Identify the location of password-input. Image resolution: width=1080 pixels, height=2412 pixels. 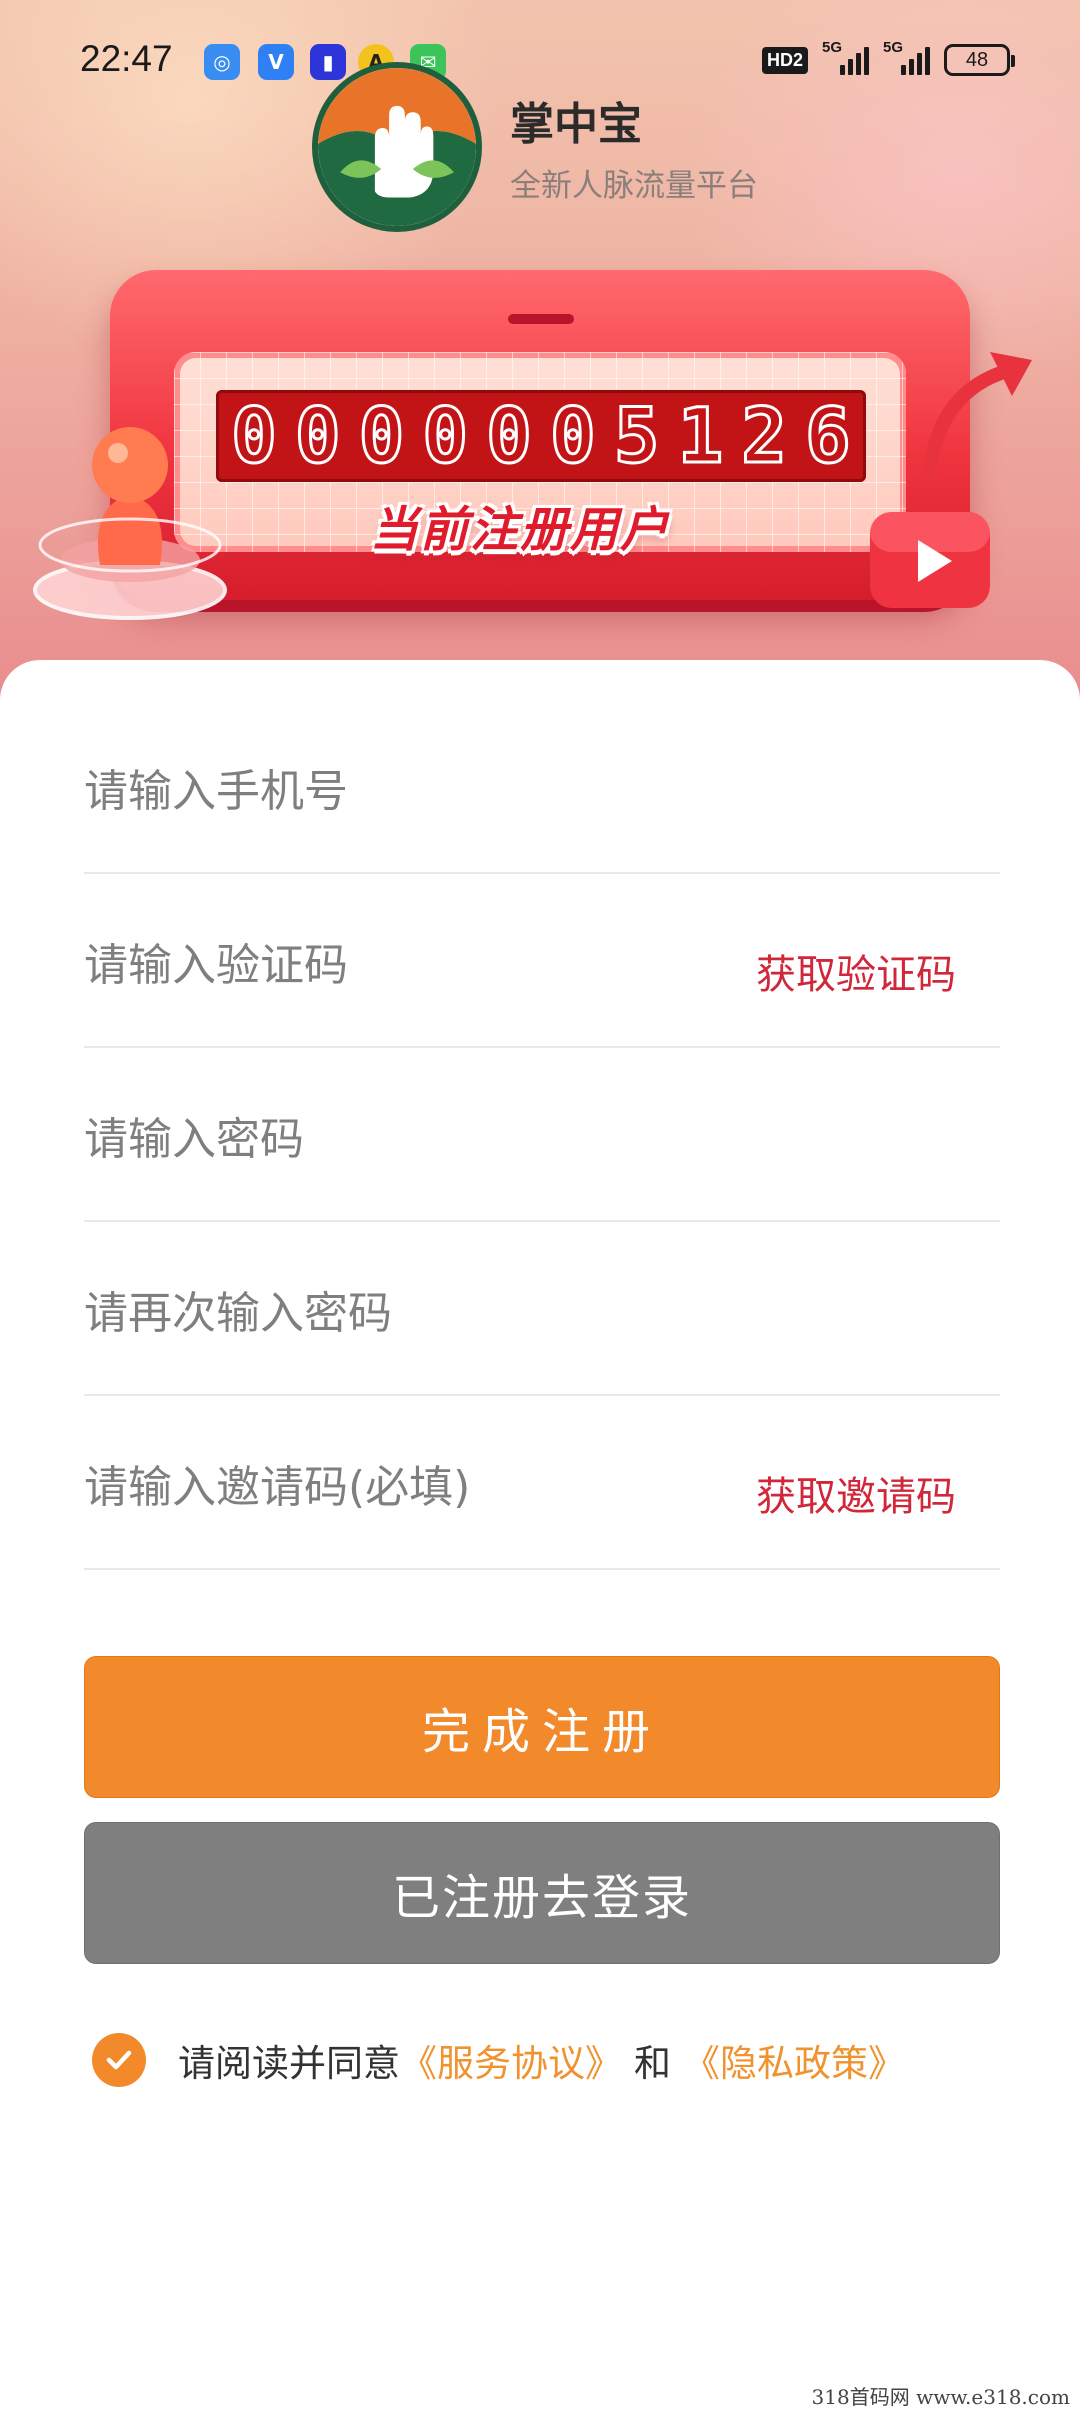
(404, 1139).